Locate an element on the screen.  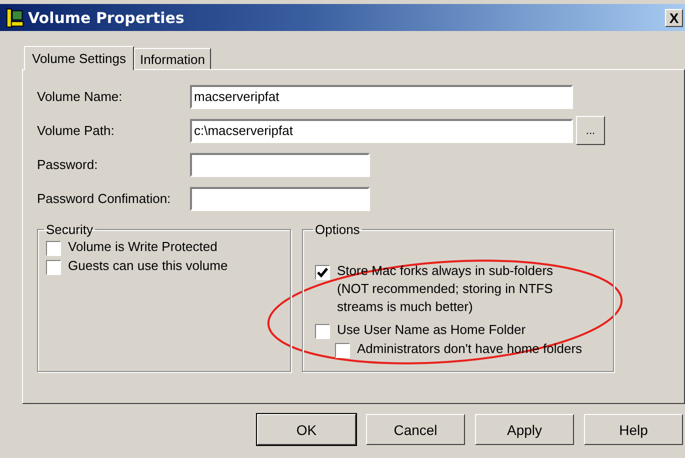
input-field: c:\macserveripfat is located at coordinates (381, 130).